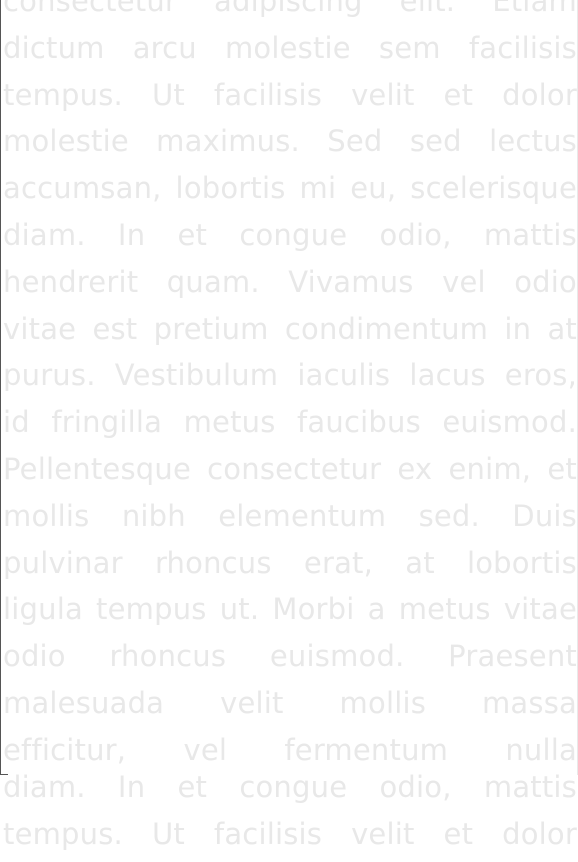  What do you see at coordinates (290, 94) in the screenshot?
I see `text-line: tempus. Ut facilisis velit et dolor` at bounding box center [290, 94].